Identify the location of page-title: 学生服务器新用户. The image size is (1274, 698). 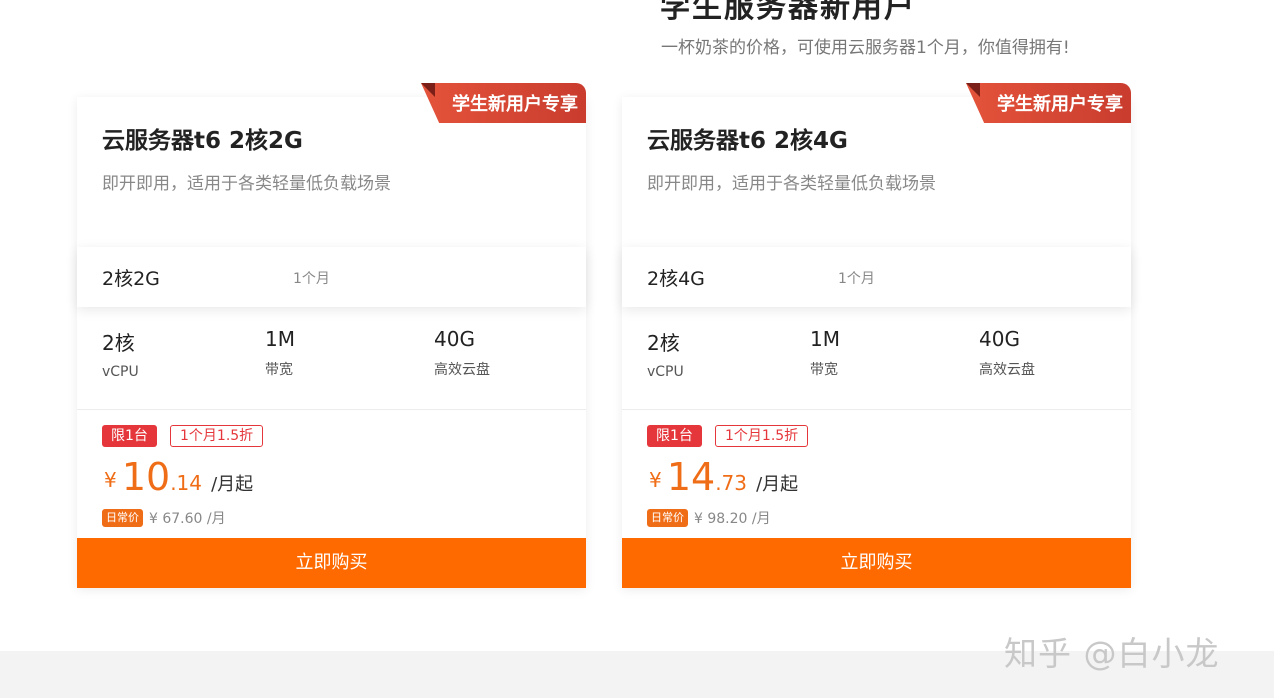
(788, 12).